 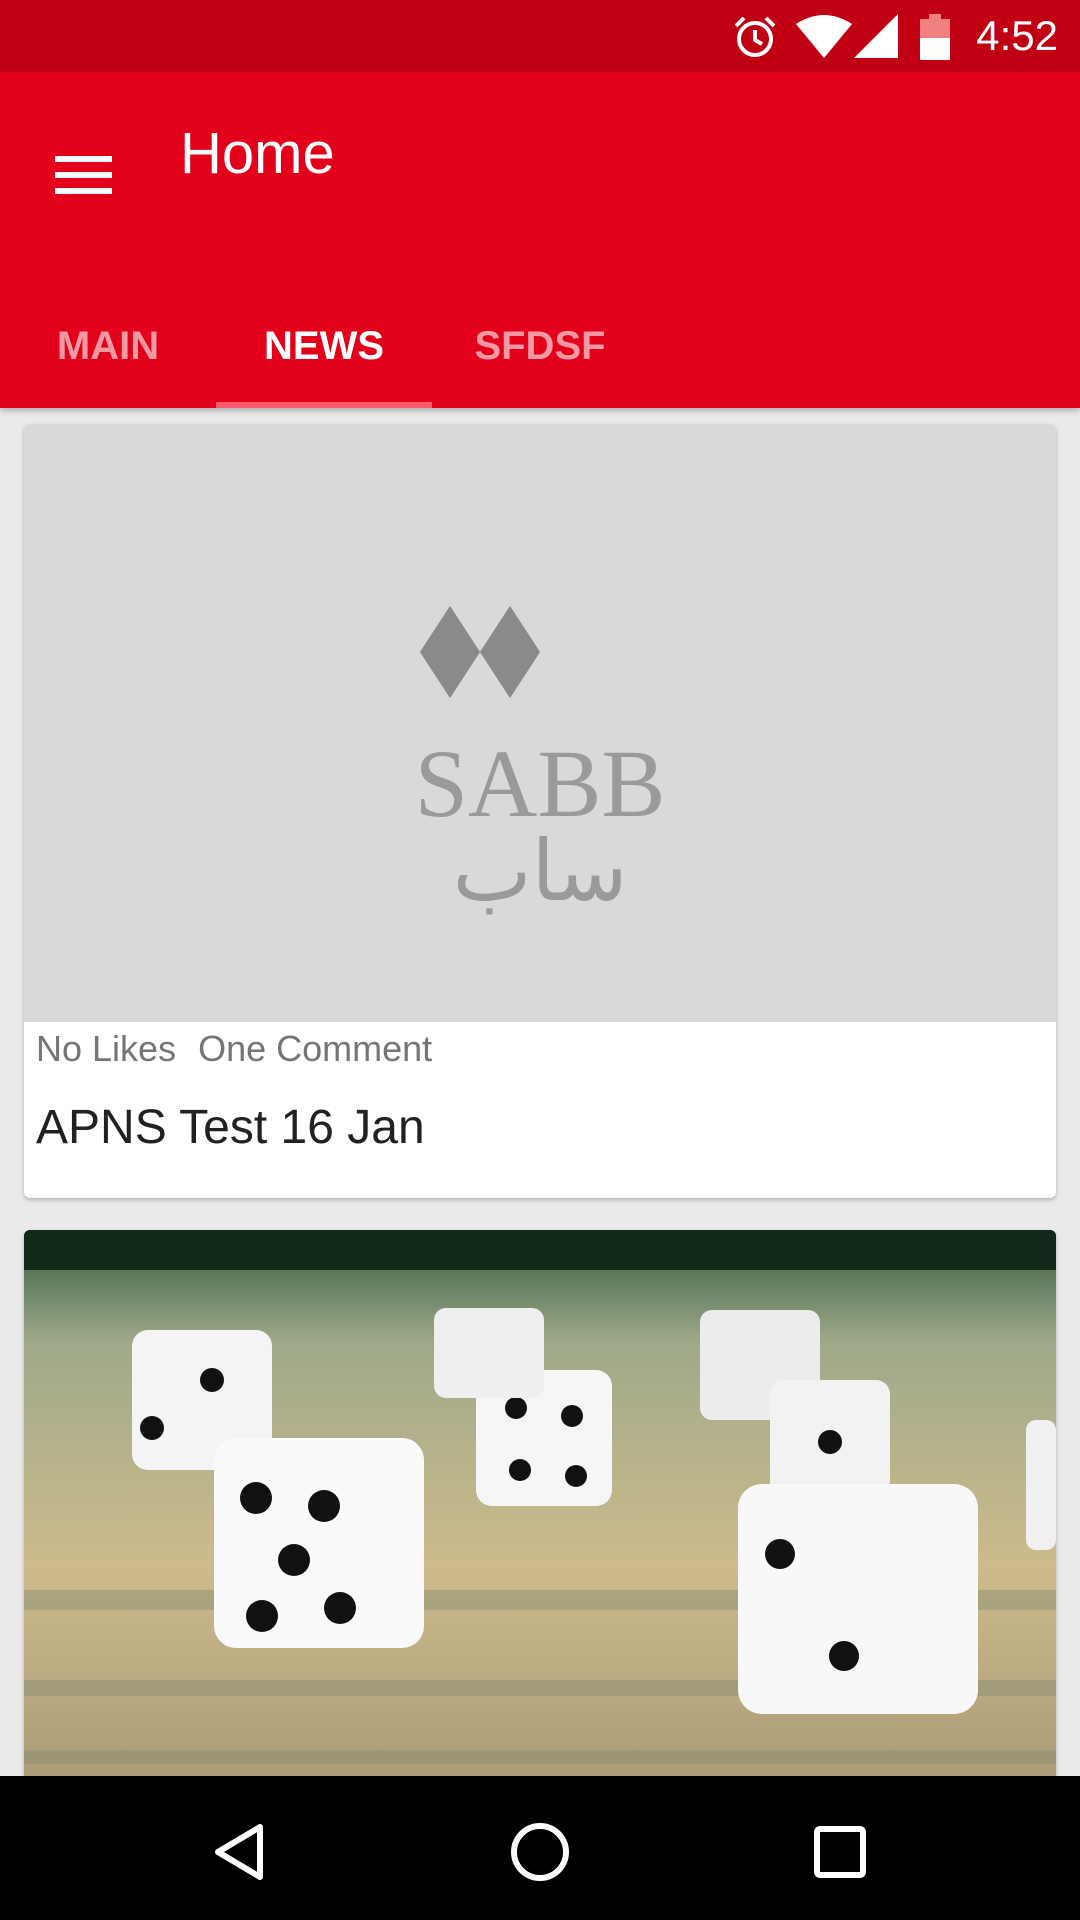 I want to click on svg-text: ساب, so click(x=539, y=871).